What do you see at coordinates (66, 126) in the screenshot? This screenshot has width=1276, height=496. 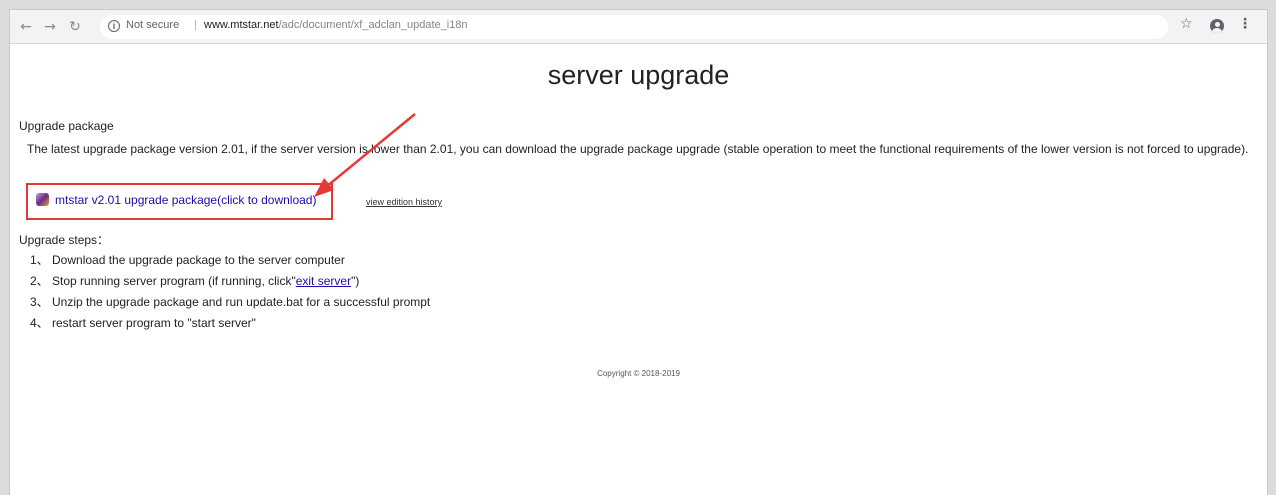 I see `section-heading: Upgrade package` at bounding box center [66, 126].